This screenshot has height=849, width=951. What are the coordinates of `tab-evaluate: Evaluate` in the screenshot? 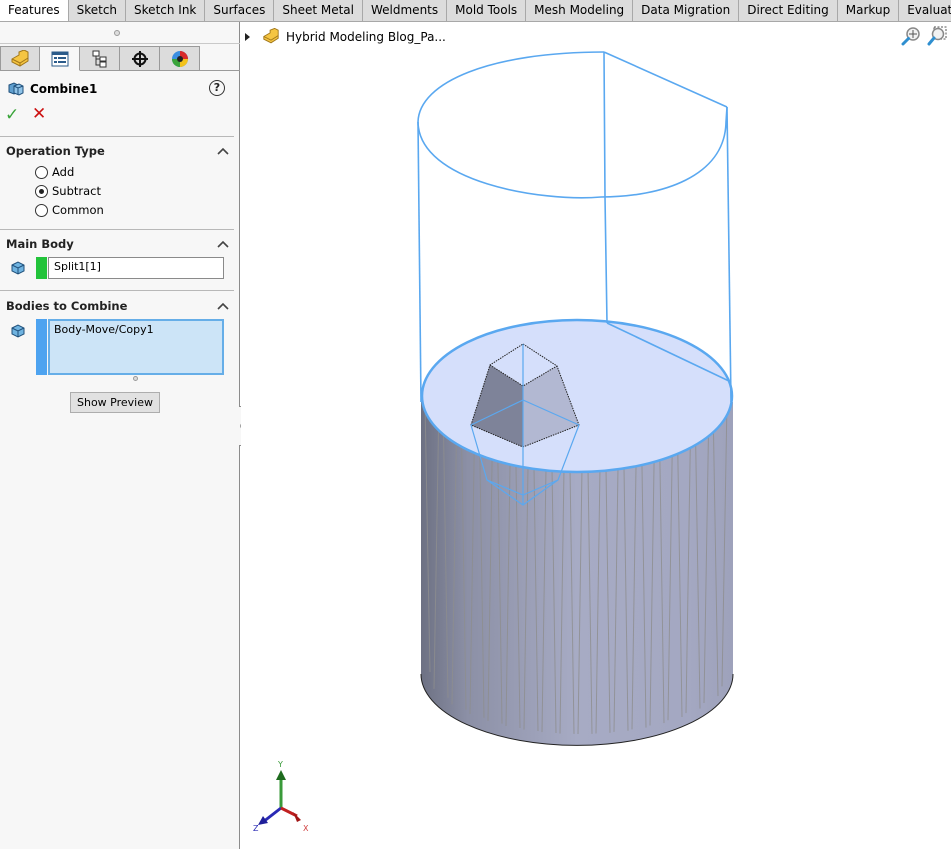 It's located at (925, 10).